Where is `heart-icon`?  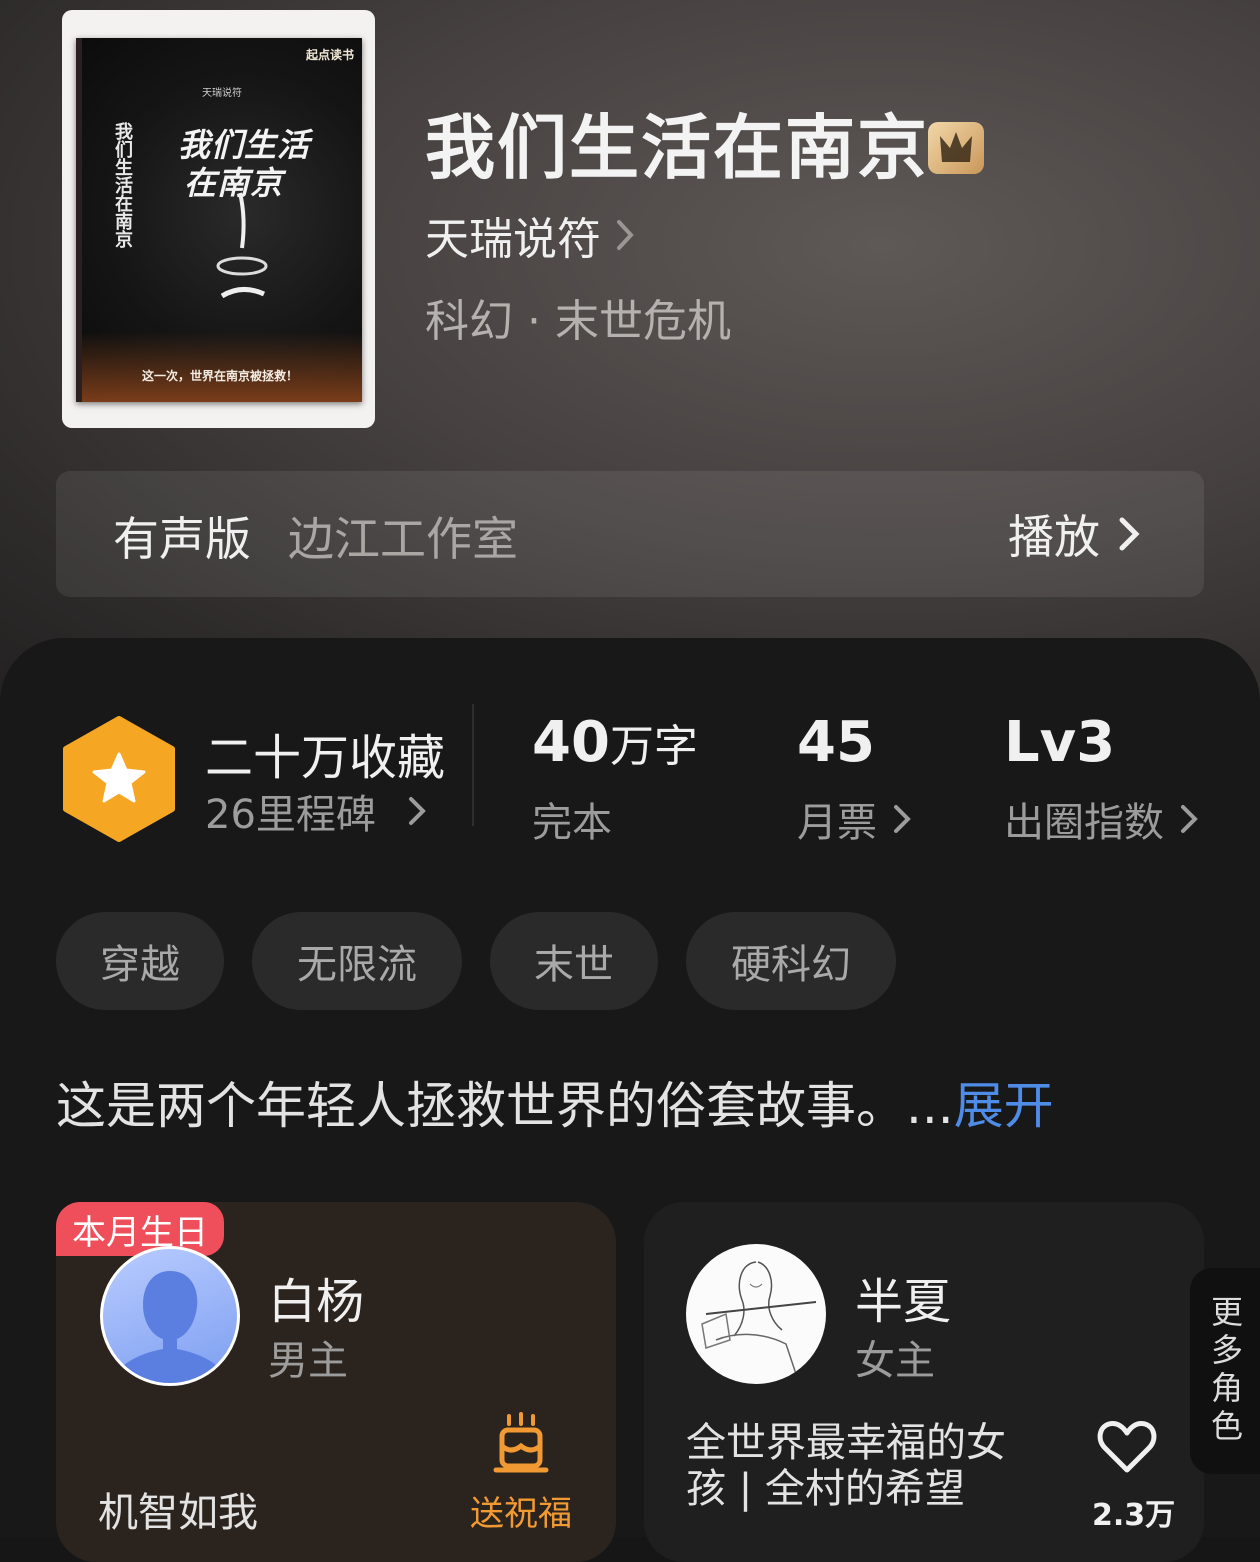 heart-icon is located at coordinates (1127, 1447).